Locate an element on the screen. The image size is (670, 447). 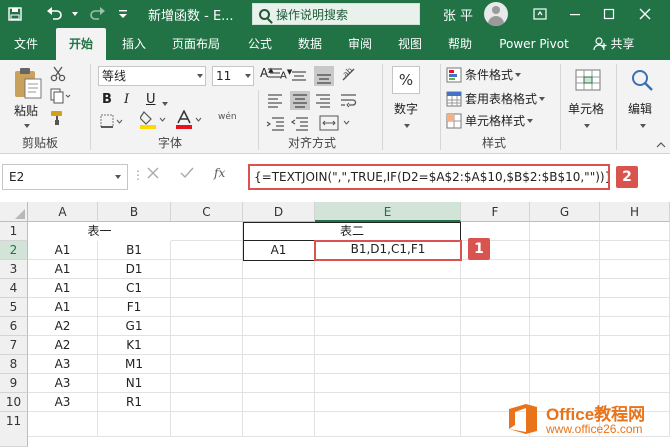
table-cell: B1 is located at coordinates (134, 250).